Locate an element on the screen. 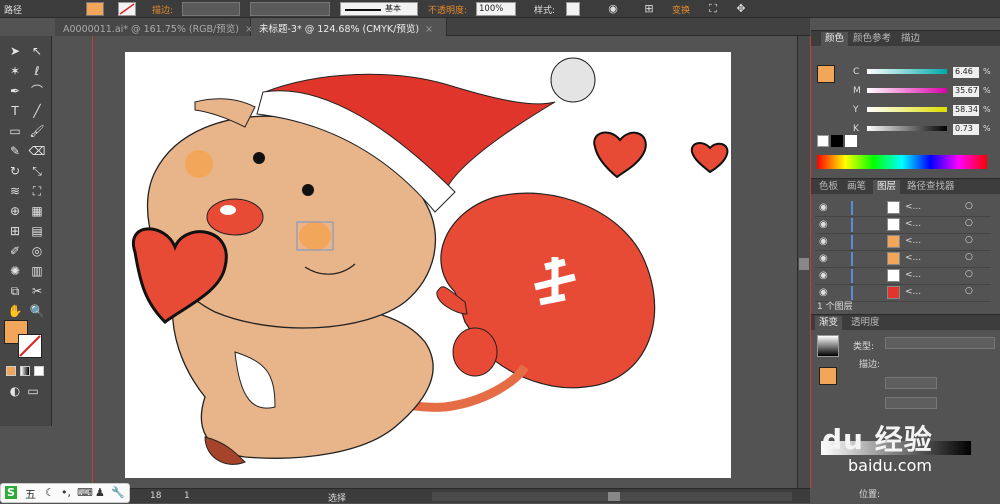 This screenshot has height=504, width=1000. channel-value-K: 0.73 is located at coordinates (966, 129).